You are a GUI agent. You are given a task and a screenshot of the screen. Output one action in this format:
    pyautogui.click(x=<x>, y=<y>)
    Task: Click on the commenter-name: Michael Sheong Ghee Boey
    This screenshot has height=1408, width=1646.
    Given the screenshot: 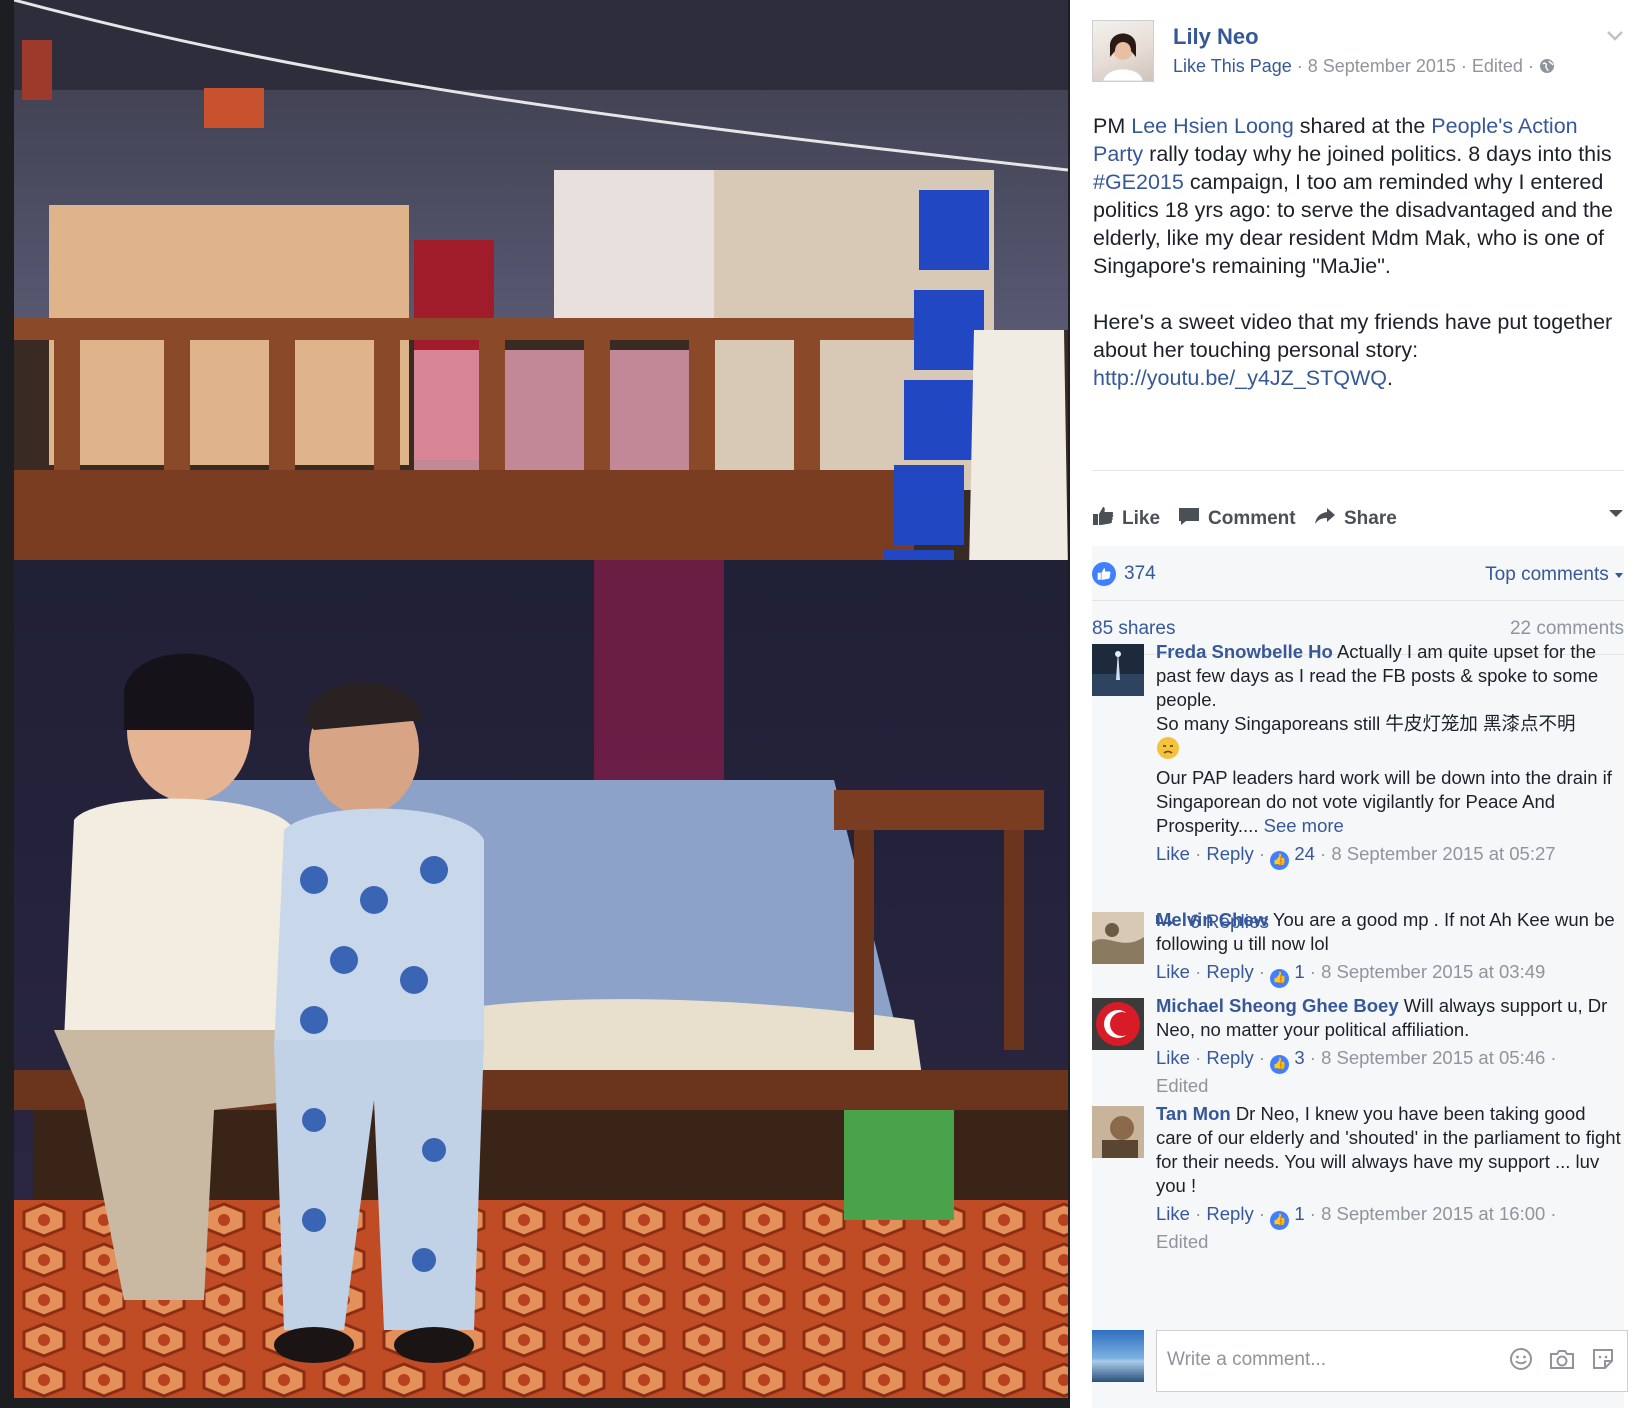 What is the action you would take?
    pyautogui.click(x=1277, y=1005)
    